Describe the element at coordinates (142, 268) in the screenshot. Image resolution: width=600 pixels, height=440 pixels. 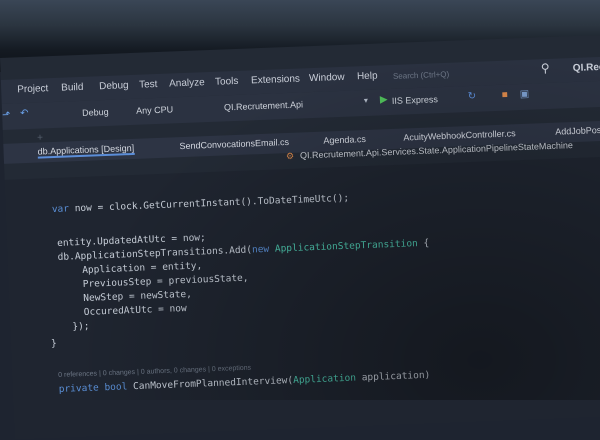
I see `code-line: Application = entity,` at that location.